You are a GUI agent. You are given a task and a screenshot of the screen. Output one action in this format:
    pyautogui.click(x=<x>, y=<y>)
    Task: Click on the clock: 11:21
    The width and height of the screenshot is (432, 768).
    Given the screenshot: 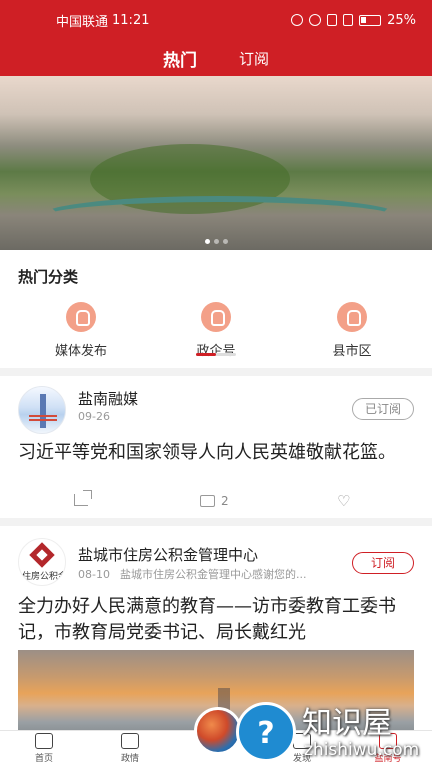 What is the action you would take?
    pyautogui.click(x=131, y=20)
    